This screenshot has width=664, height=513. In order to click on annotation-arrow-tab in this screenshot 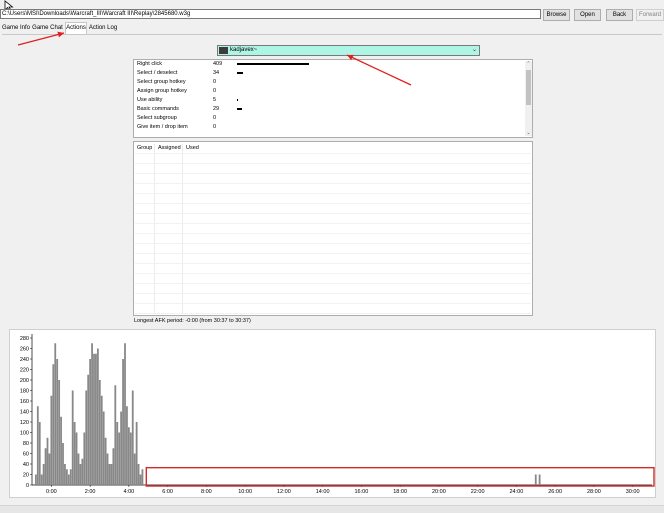, I will do `click(41, 38)`.